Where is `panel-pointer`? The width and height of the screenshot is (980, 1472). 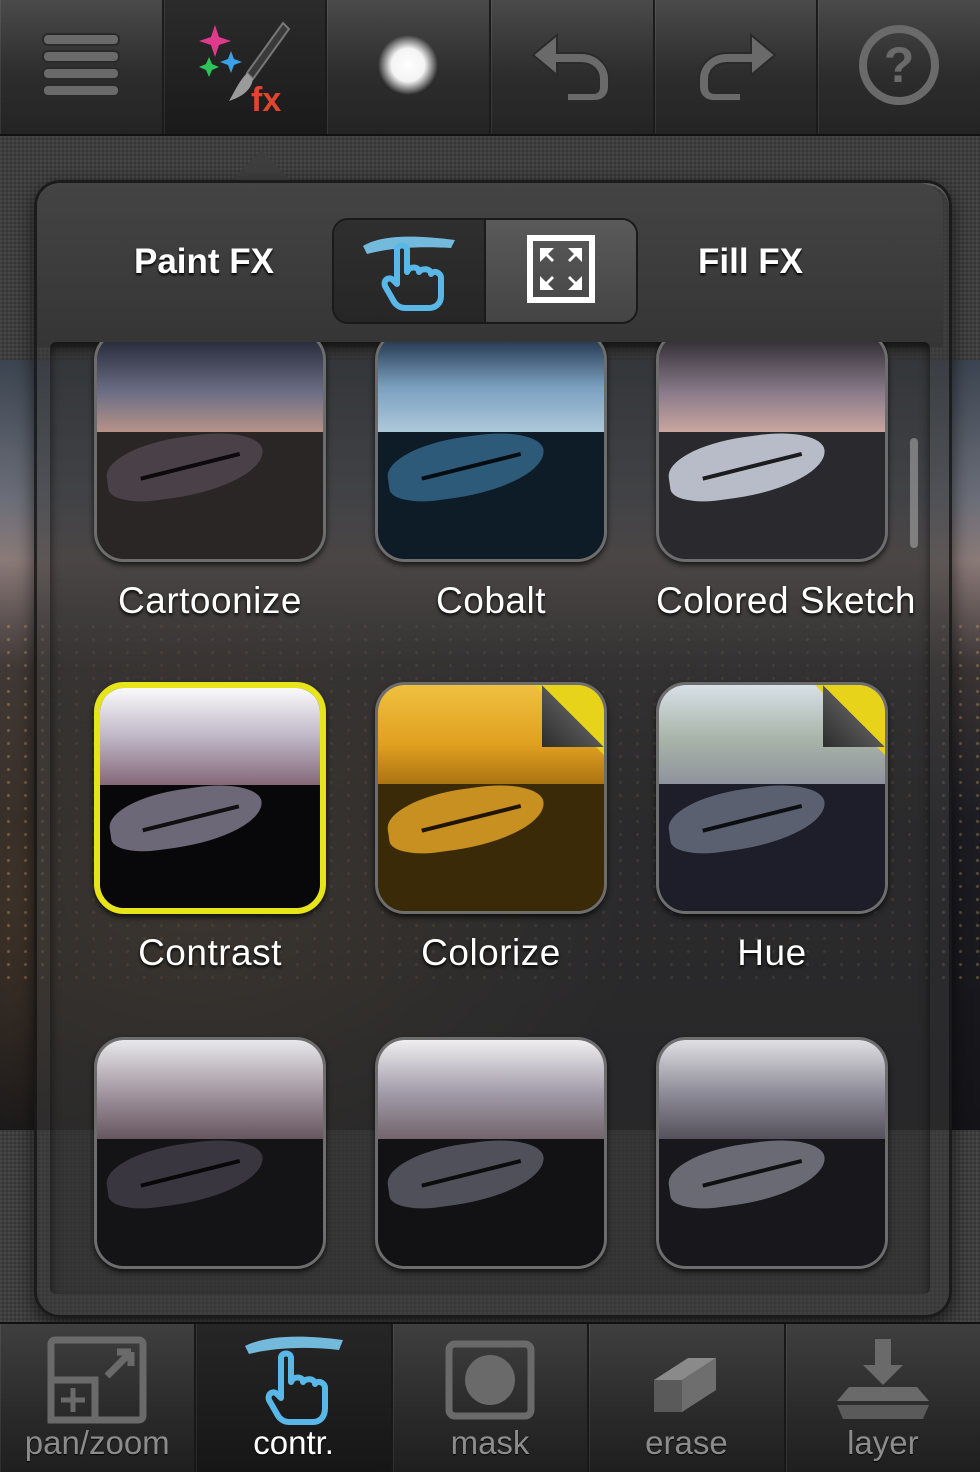
panel-pointer is located at coordinates (262, 166).